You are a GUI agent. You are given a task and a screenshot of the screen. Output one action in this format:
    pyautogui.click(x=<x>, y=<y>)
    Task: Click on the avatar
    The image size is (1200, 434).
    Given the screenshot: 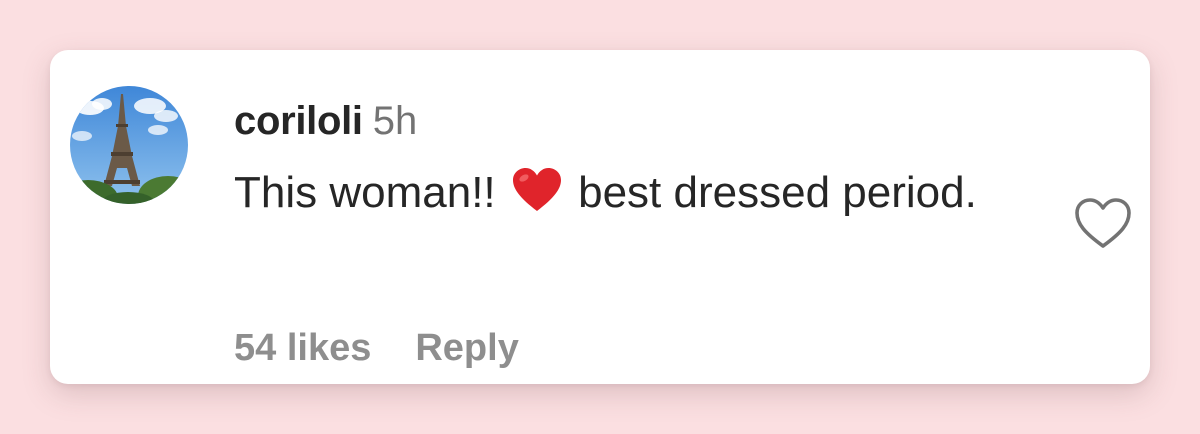 What is the action you would take?
    pyautogui.click(x=129, y=145)
    